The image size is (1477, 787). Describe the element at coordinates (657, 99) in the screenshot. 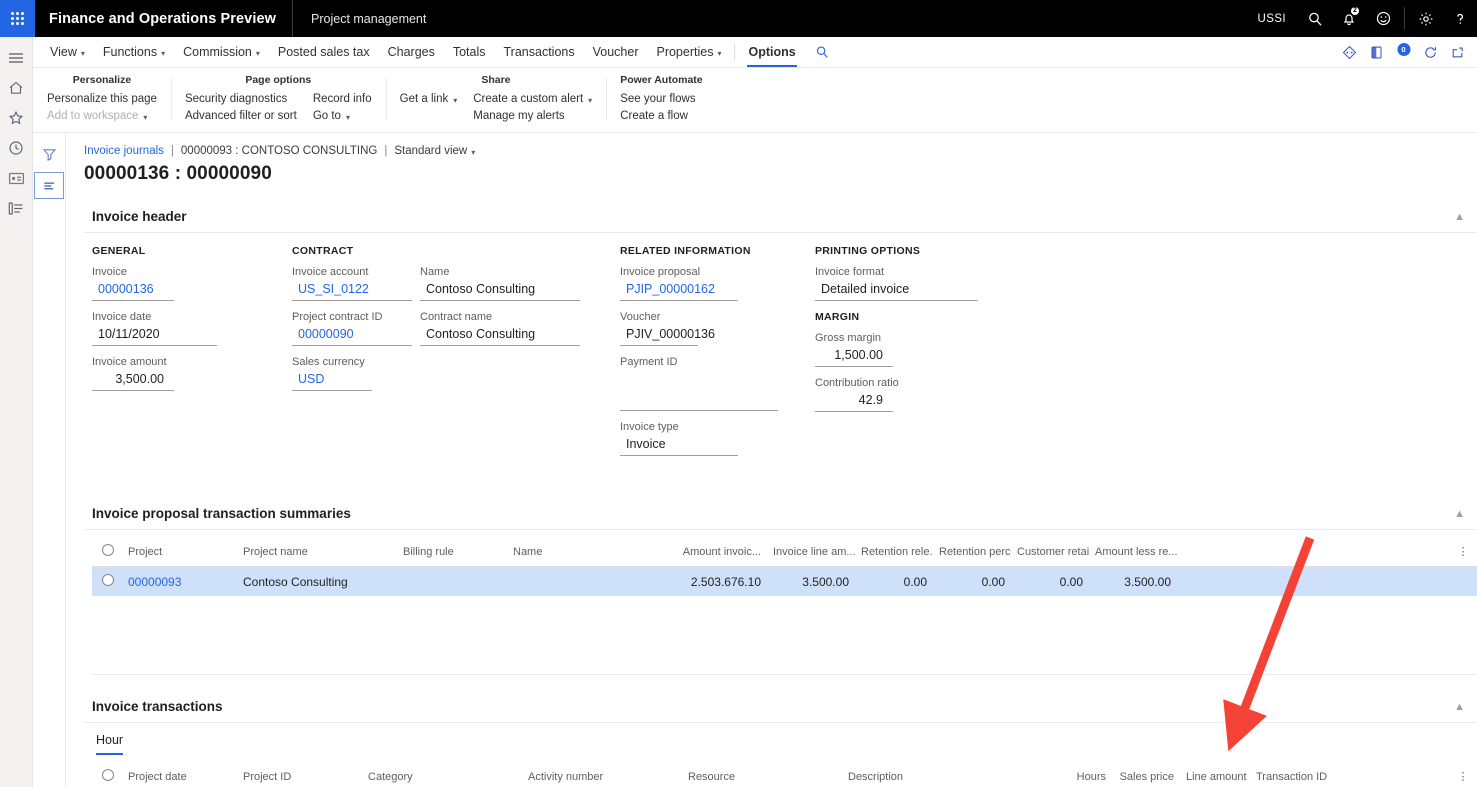

I see `see-your-flows-command: See your flows` at that location.